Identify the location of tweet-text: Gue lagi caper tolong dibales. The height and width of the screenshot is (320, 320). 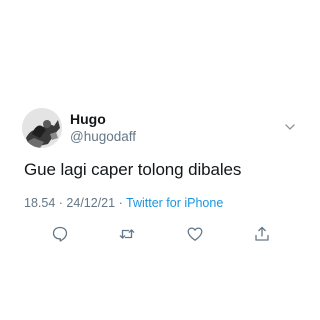
(133, 169).